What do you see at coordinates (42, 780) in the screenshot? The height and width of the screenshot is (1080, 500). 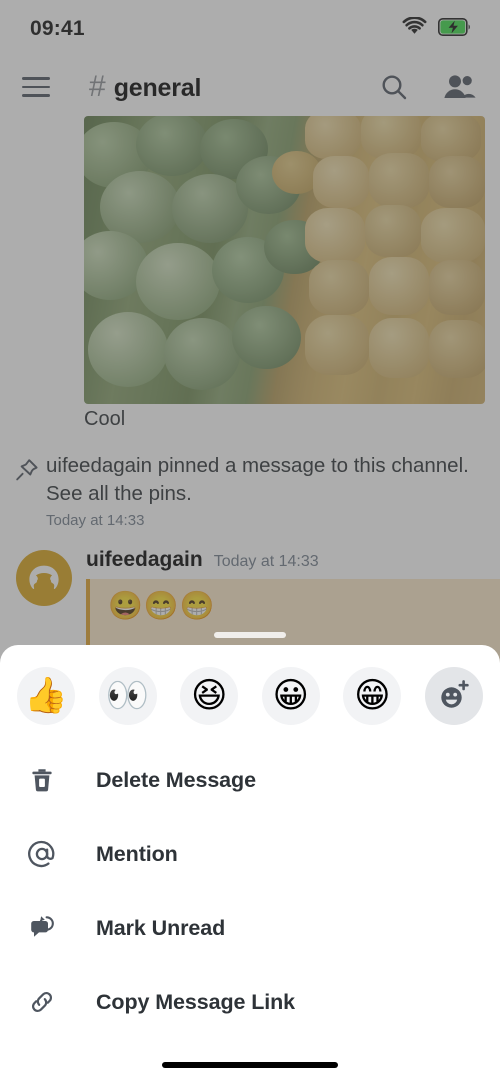 I see `trash-icon` at bounding box center [42, 780].